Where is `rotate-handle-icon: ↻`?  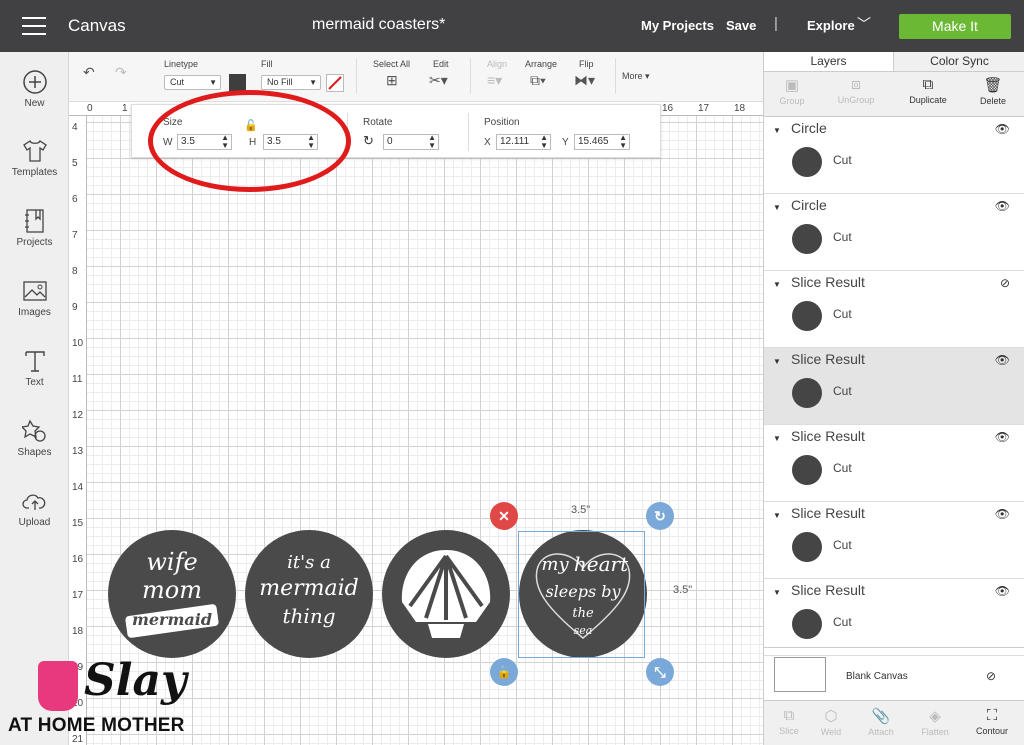 rotate-handle-icon: ↻ is located at coordinates (660, 516).